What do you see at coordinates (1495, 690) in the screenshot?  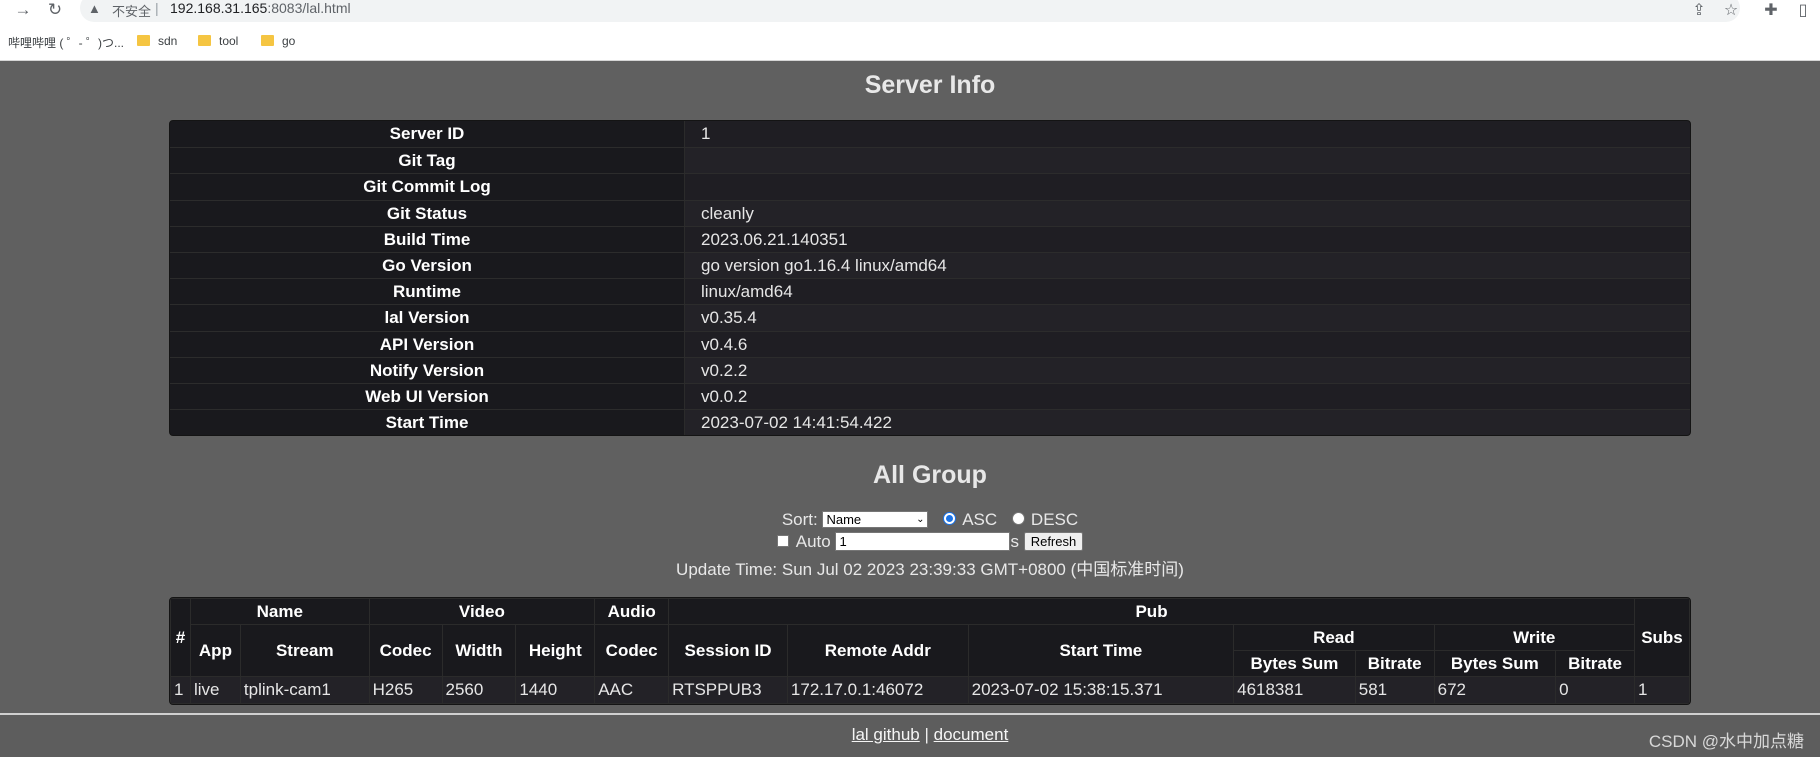 I see `cell-write-bytes-sum: 672` at bounding box center [1495, 690].